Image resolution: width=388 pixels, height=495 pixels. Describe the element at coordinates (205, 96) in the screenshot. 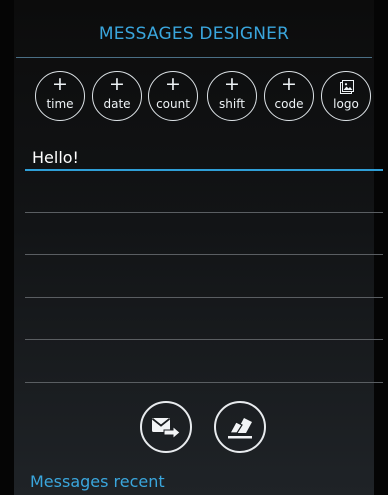

I see `insert-token-buttons: + time + date + count + shift + code log` at that location.